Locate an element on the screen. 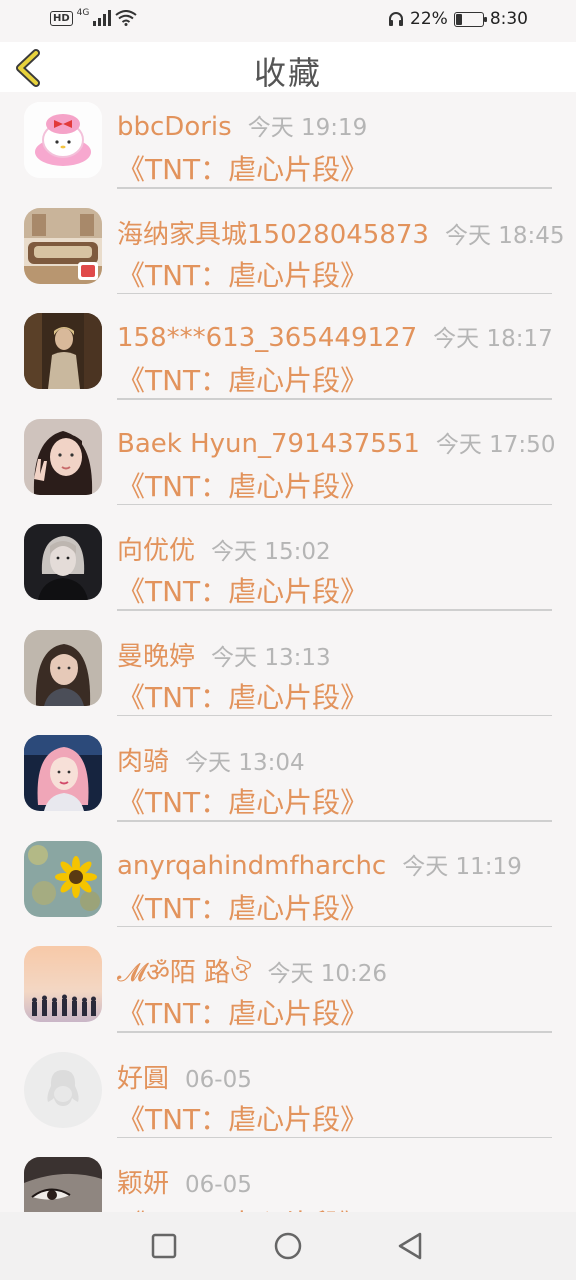  list-item: anyrqahindmfharchc 今天 11:19 《TNT：虐心片段》 is located at coordinates (288, 884).